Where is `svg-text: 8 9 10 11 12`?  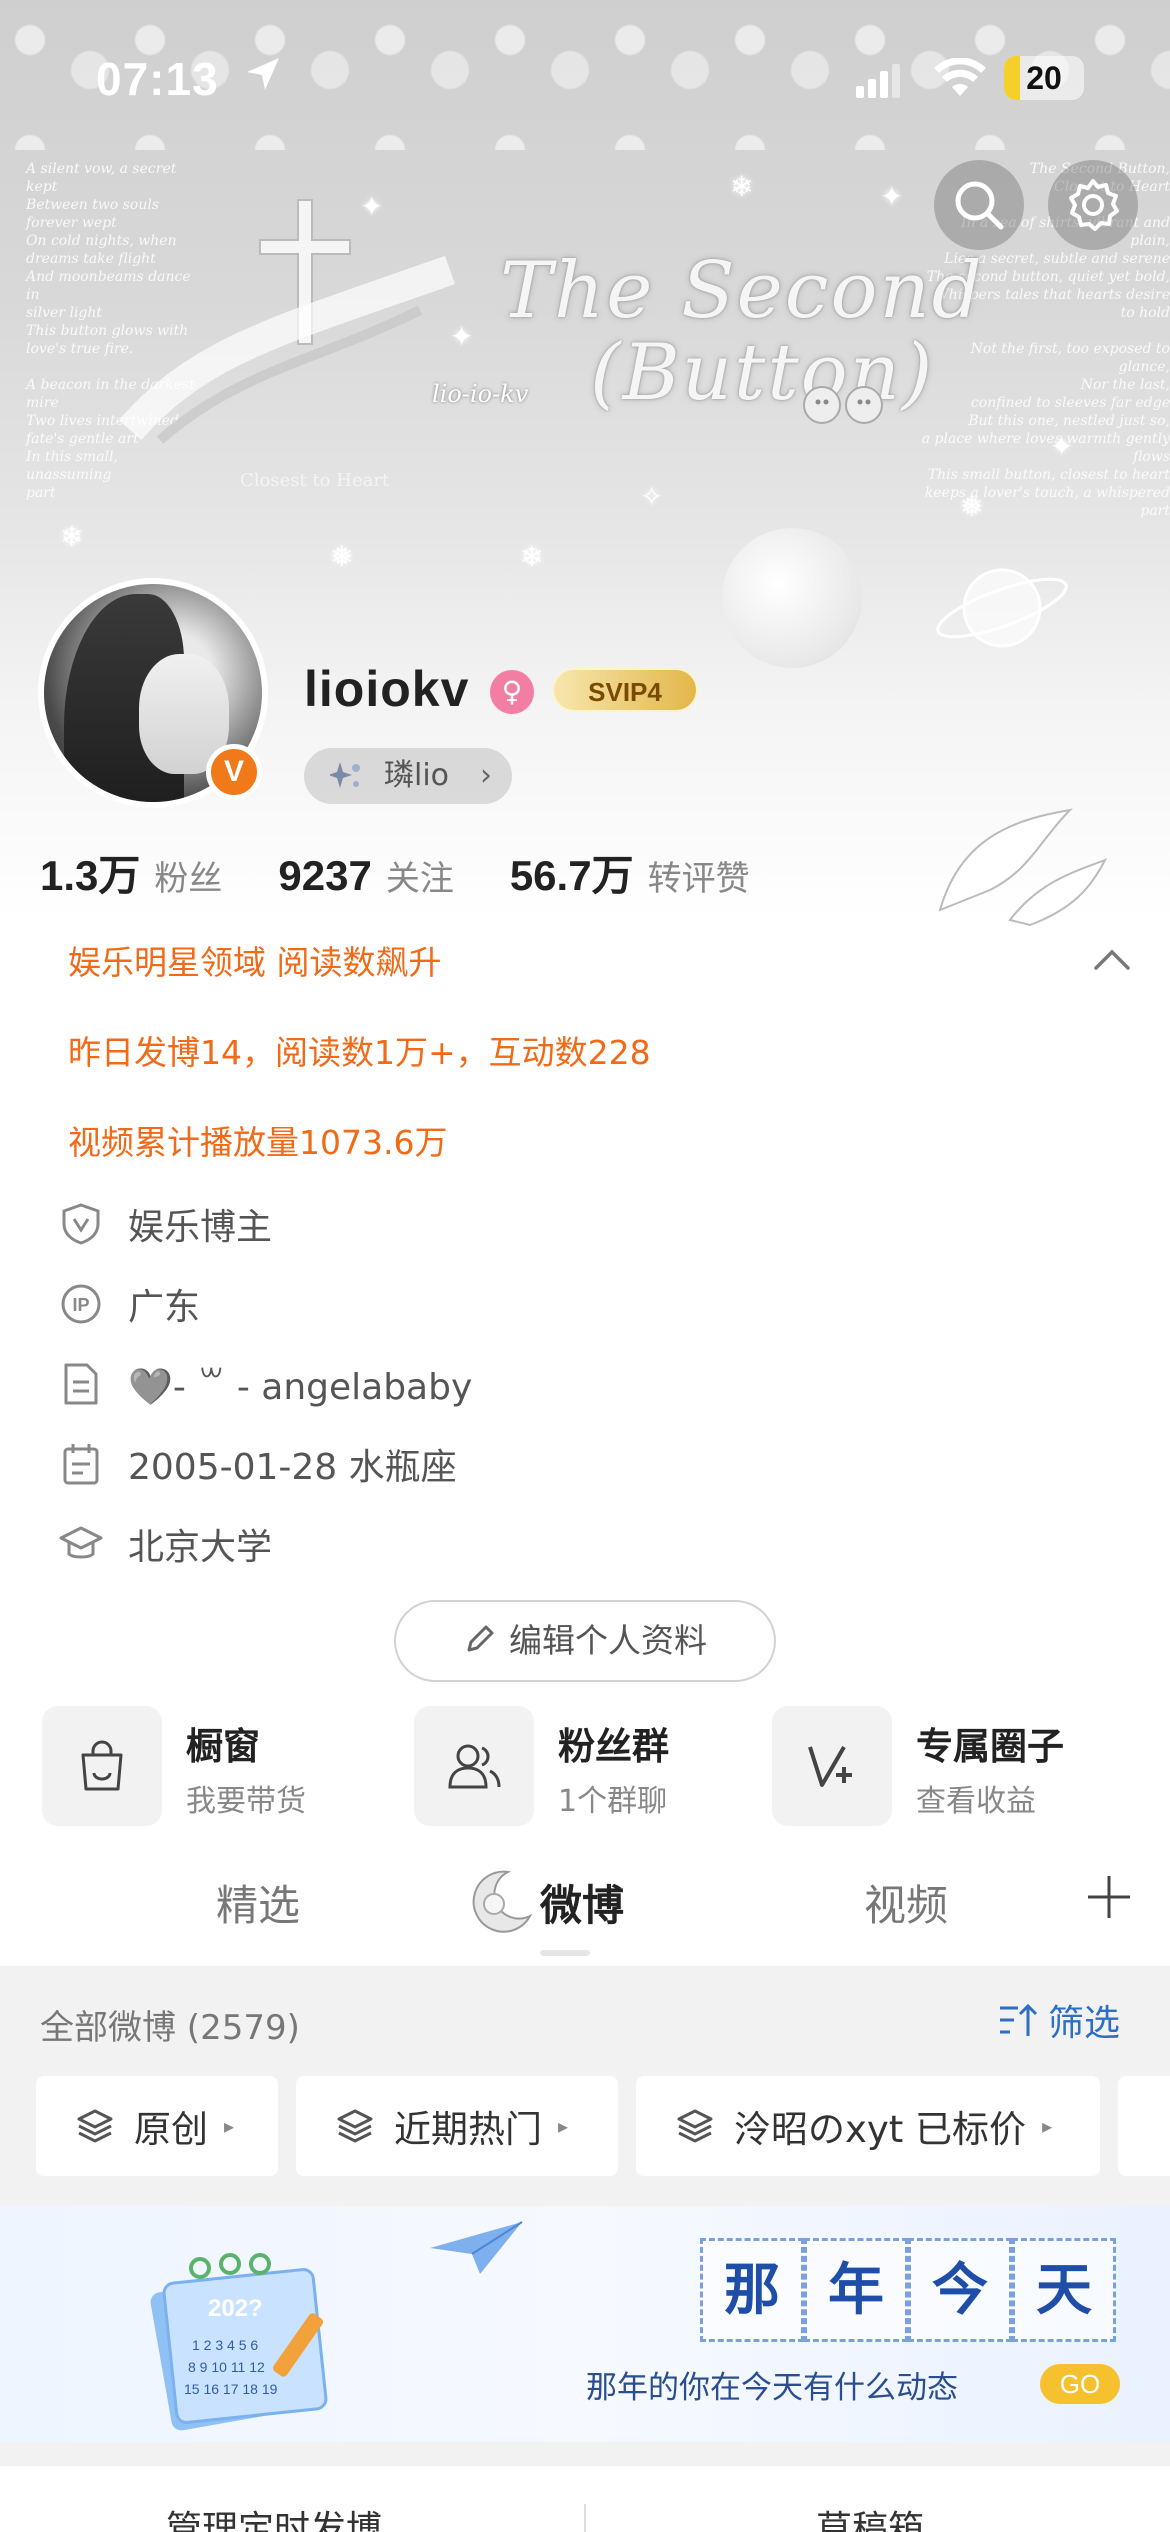 svg-text: 8 9 10 11 12 is located at coordinates (226, 2367).